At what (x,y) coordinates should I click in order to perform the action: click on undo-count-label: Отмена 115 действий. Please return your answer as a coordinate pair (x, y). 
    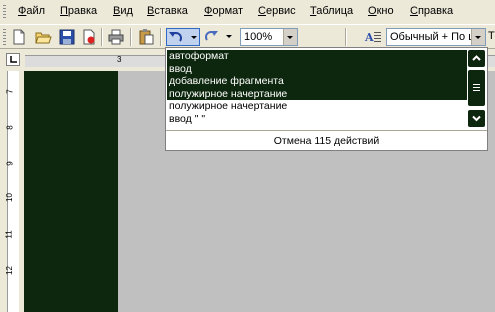
    Looking at the image, I should click on (326, 140).